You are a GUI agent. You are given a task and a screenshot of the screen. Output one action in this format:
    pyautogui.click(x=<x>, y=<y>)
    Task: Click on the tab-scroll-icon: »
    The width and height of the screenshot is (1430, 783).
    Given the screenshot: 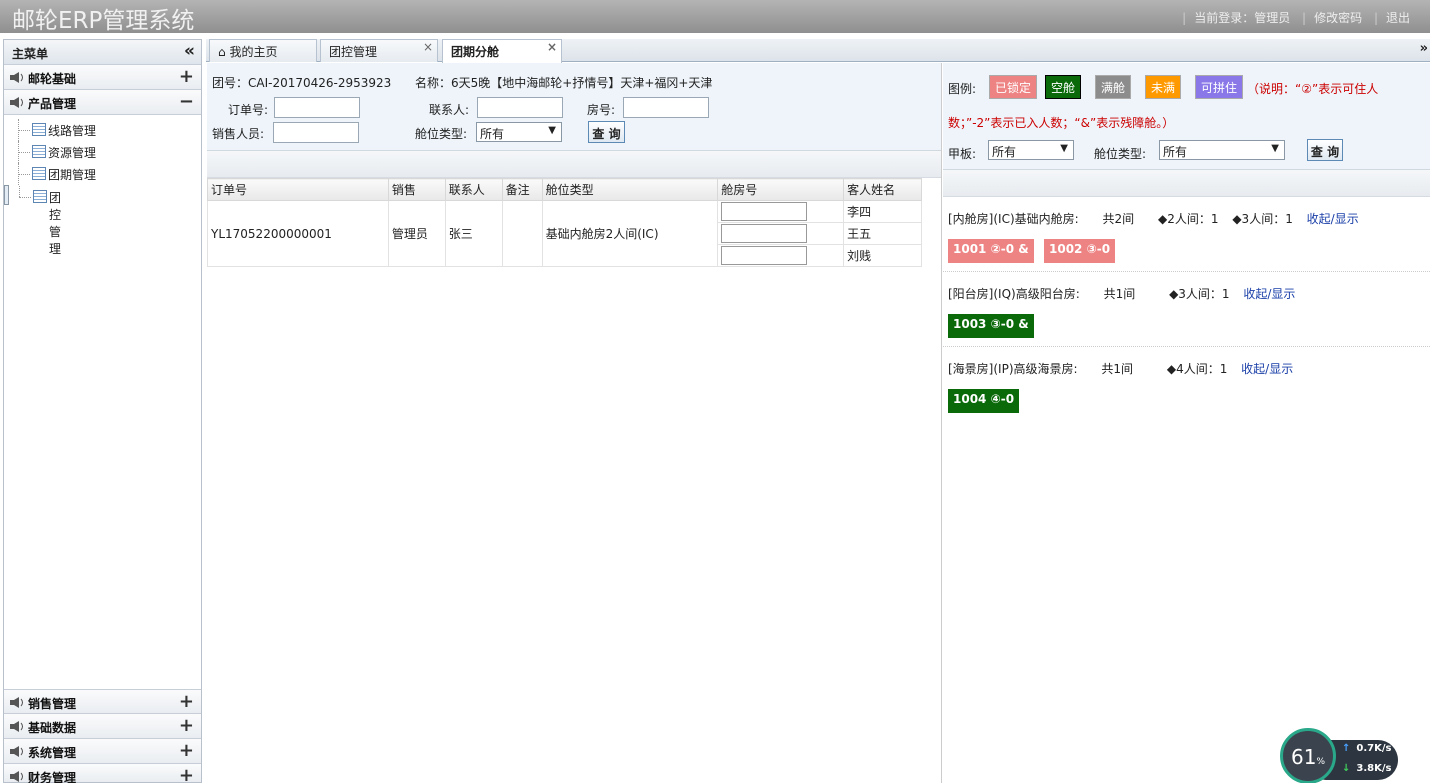 What is the action you would take?
    pyautogui.click(x=1424, y=48)
    